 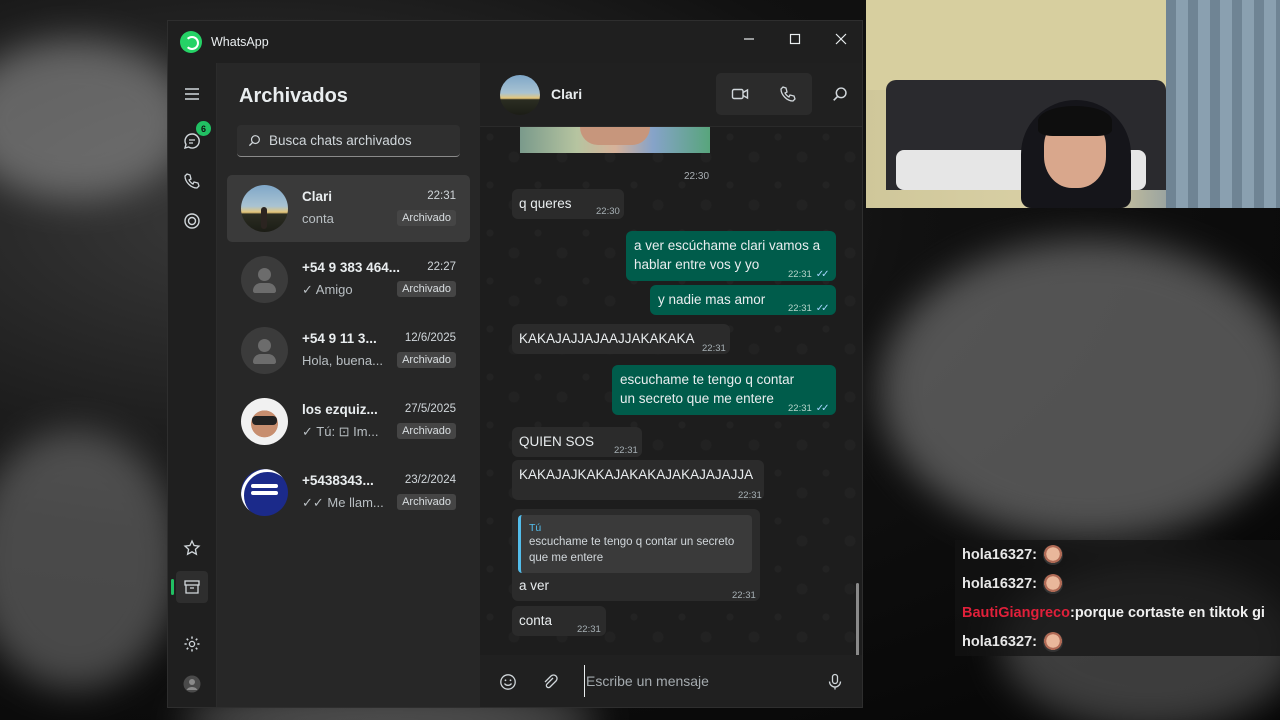 What do you see at coordinates (638, 480) in the screenshot?
I see `incoming-message: KAKAJAJKAKAJAKAKAJAKAJAJAJJA 22:31` at bounding box center [638, 480].